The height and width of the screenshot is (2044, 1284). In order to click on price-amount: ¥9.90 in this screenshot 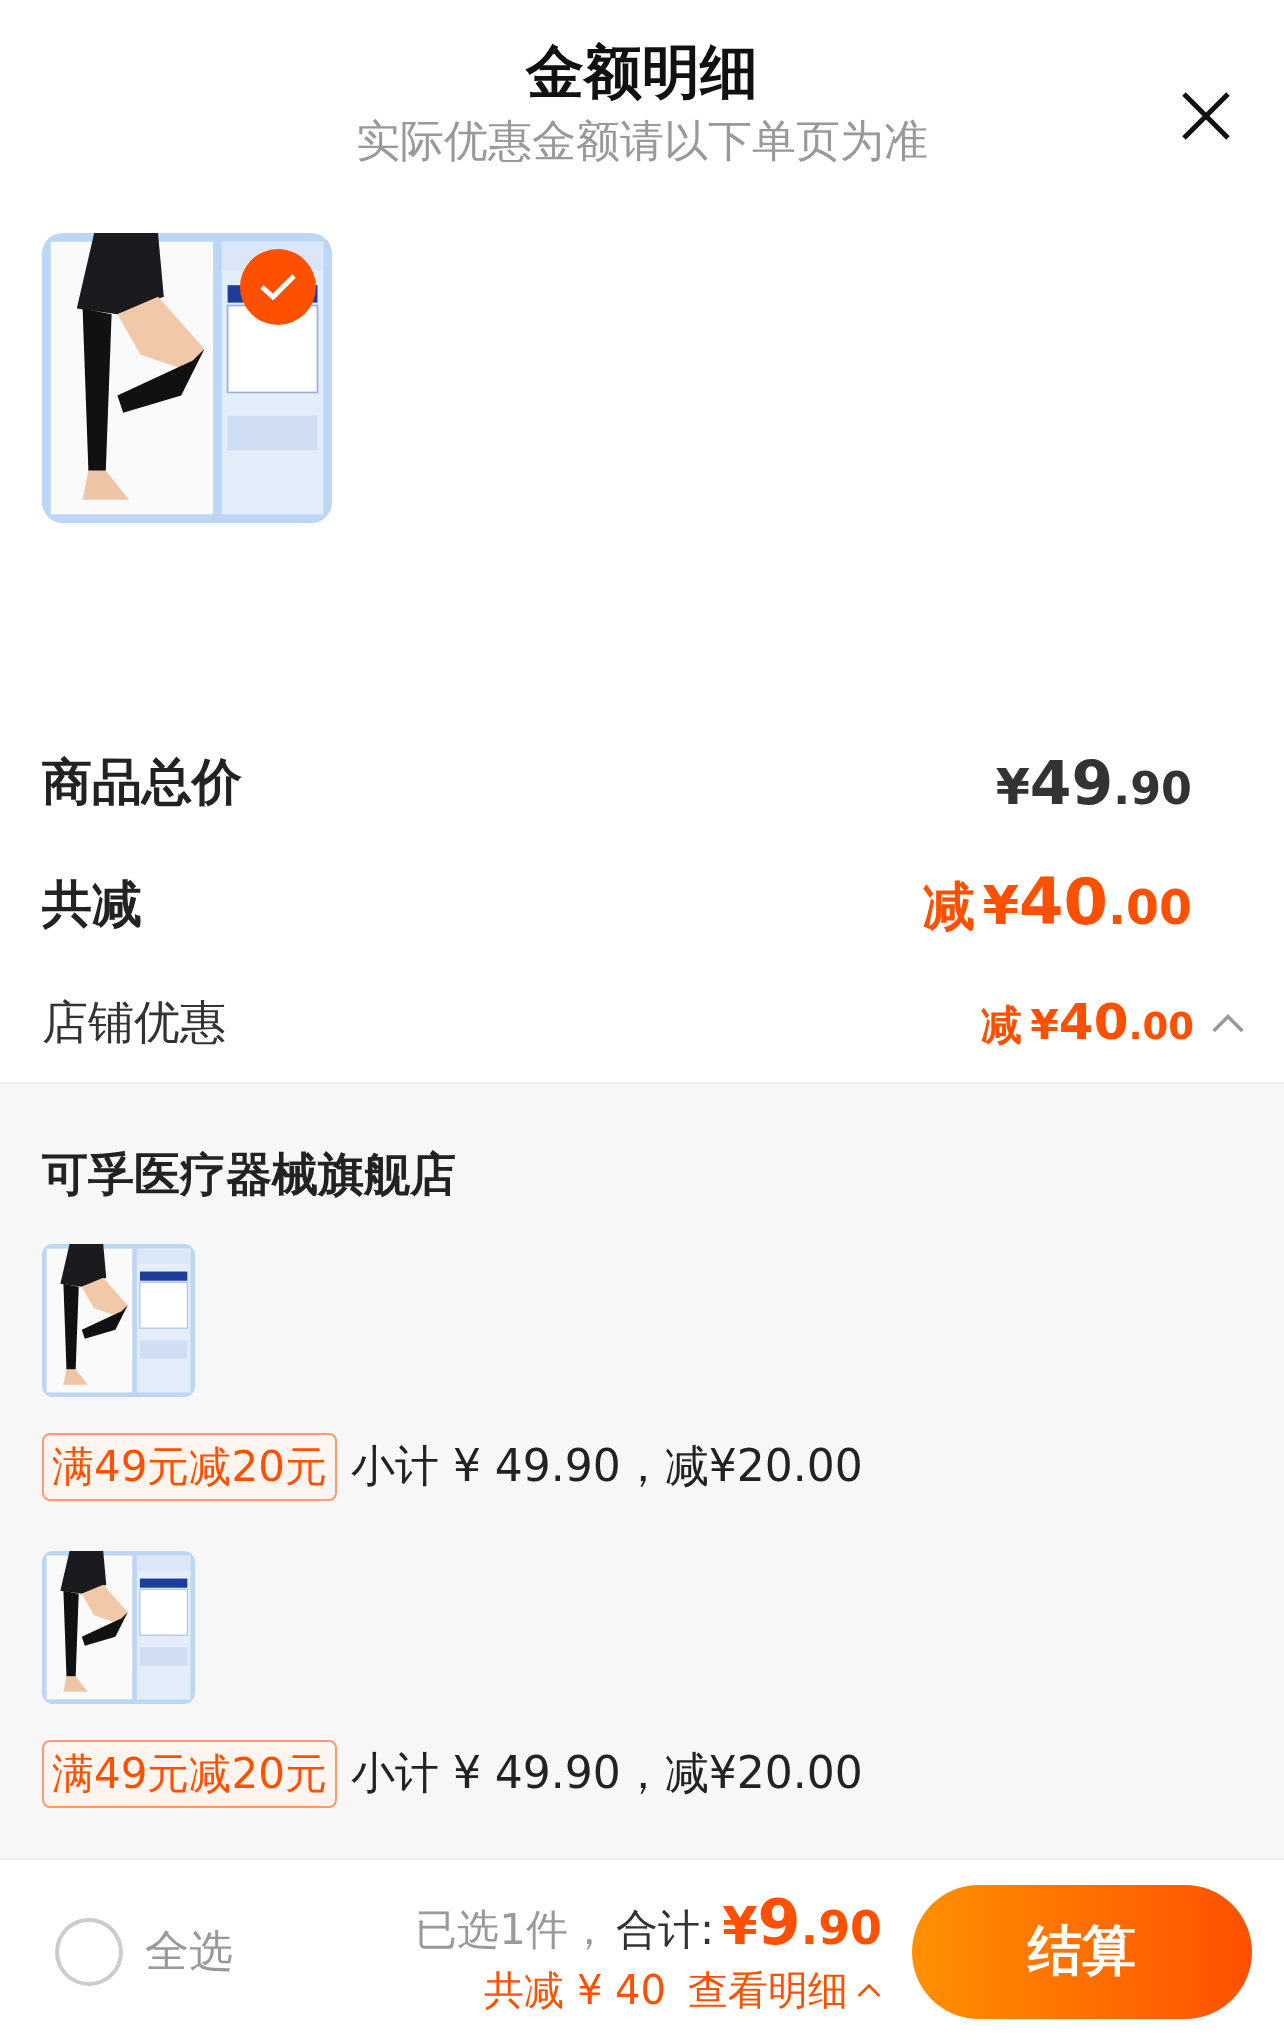, I will do `click(802, 1922)`.